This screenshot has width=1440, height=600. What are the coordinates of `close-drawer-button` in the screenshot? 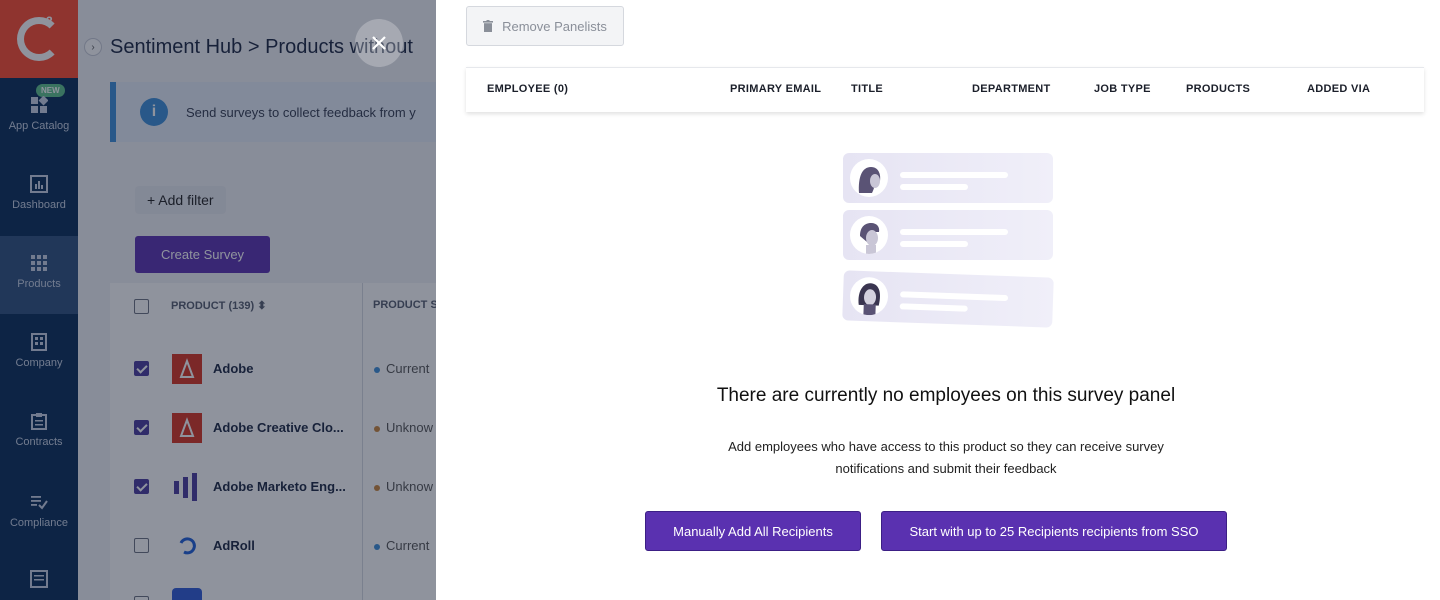 It's located at (379, 43).